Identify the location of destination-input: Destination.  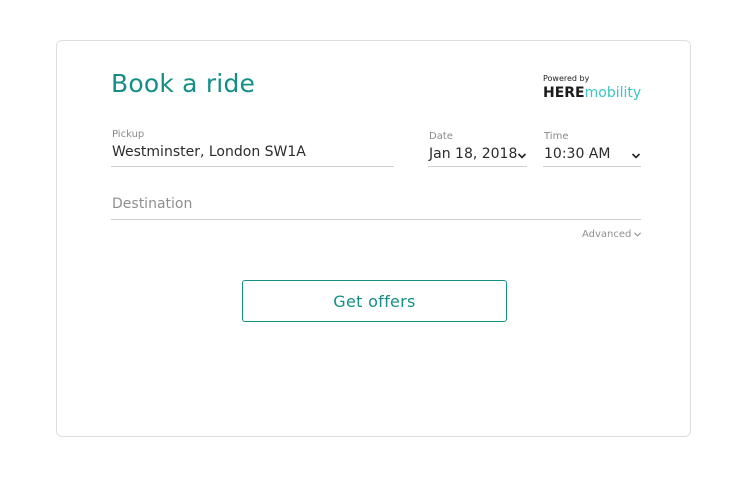
(152, 204).